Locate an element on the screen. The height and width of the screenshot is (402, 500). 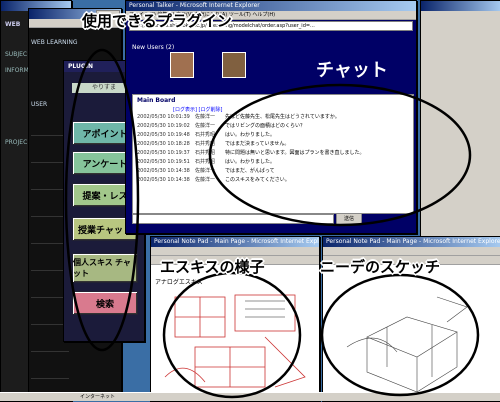
plugin-button-label: 検索 is located at coordinates (104, 303).